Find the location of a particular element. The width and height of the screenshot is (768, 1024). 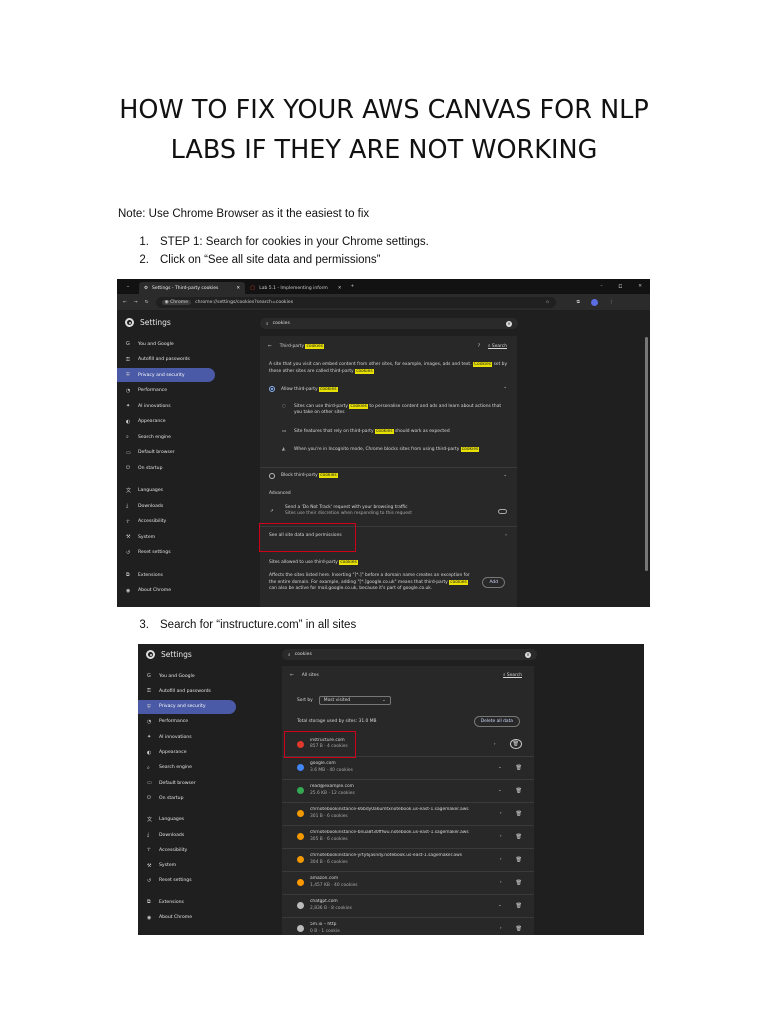

scrollbar is located at coordinates (646, 454).